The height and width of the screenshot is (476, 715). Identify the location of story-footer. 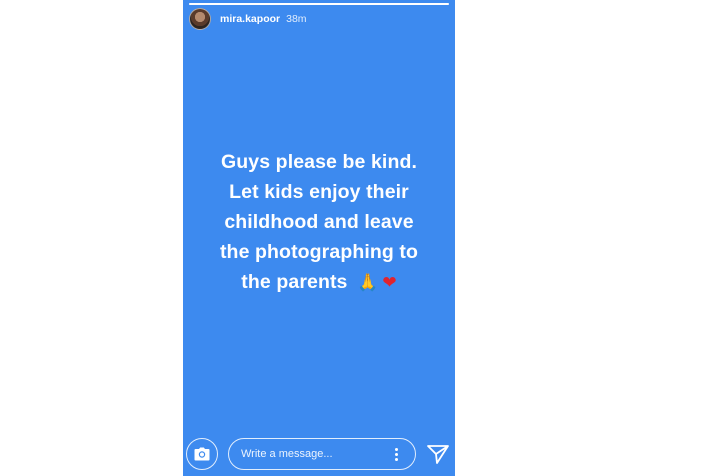
(319, 456).